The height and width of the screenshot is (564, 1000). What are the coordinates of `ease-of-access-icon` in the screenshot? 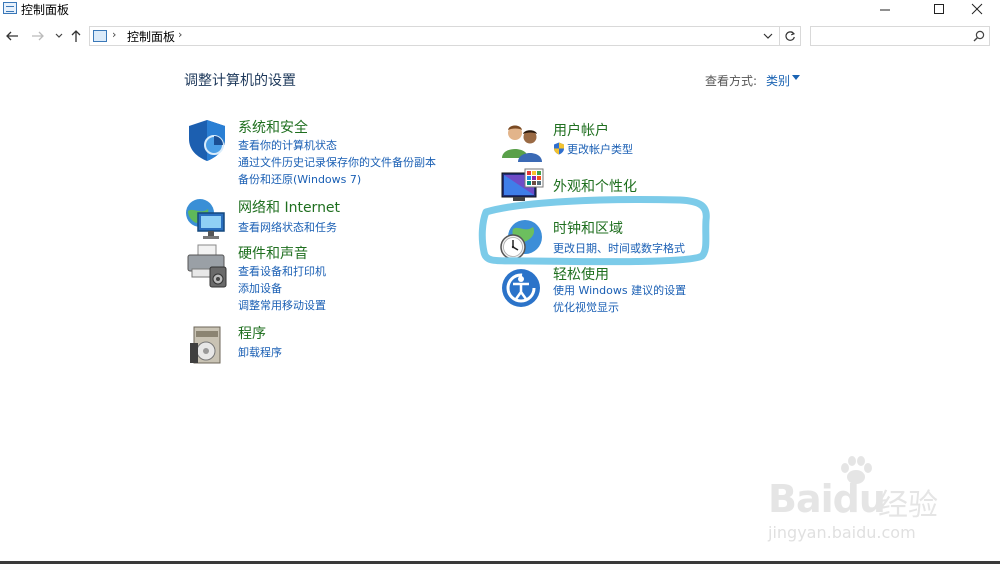 It's located at (521, 288).